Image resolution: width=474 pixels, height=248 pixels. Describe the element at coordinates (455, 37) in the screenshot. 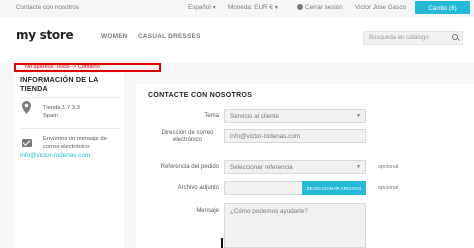

I see `search-icon` at that location.